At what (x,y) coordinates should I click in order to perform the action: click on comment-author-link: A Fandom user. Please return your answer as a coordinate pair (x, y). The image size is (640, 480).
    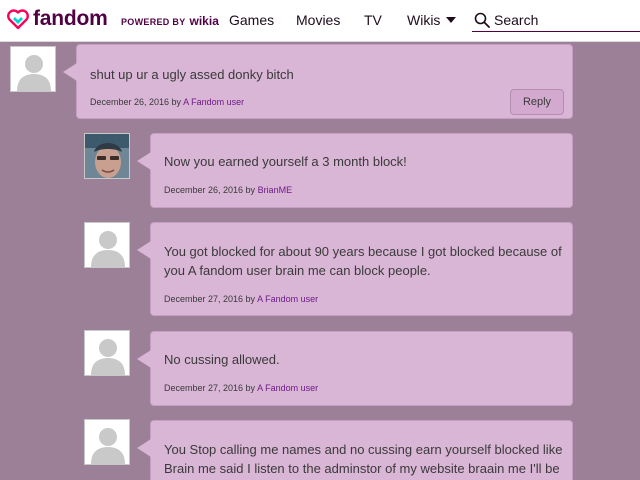
    Looking at the image, I should click on (213, 102).